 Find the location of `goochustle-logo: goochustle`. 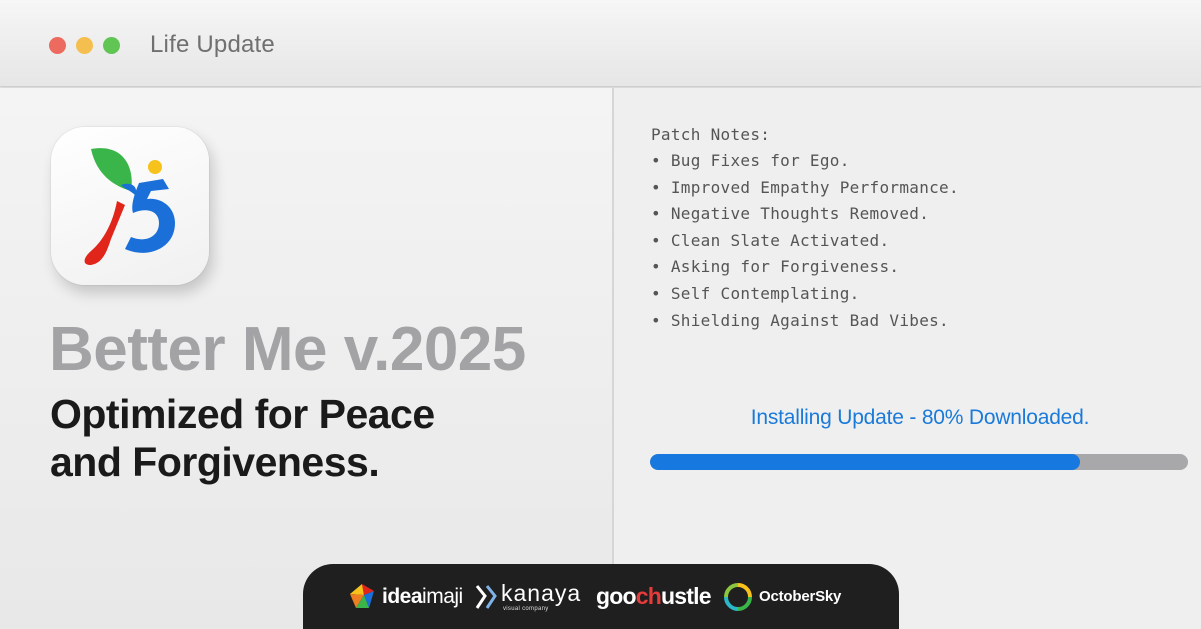

goochustle-logo: goochustle is located at coordinates (653, 596).